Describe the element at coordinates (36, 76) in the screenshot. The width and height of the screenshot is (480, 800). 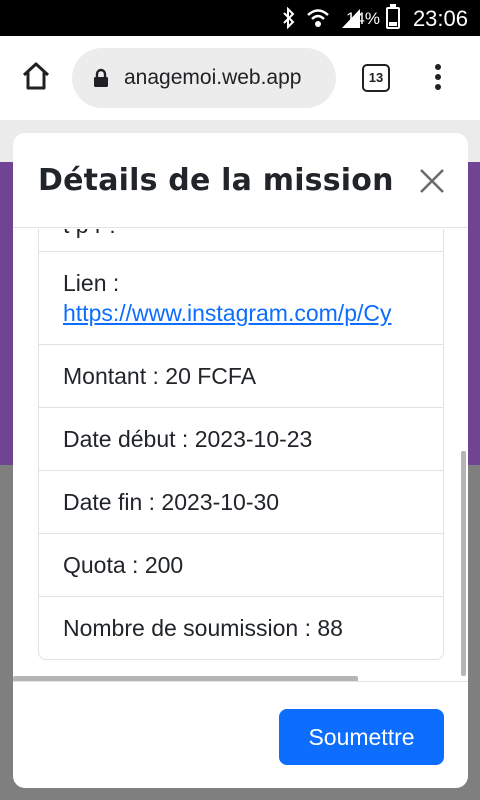
I see `home-icon` at that location.